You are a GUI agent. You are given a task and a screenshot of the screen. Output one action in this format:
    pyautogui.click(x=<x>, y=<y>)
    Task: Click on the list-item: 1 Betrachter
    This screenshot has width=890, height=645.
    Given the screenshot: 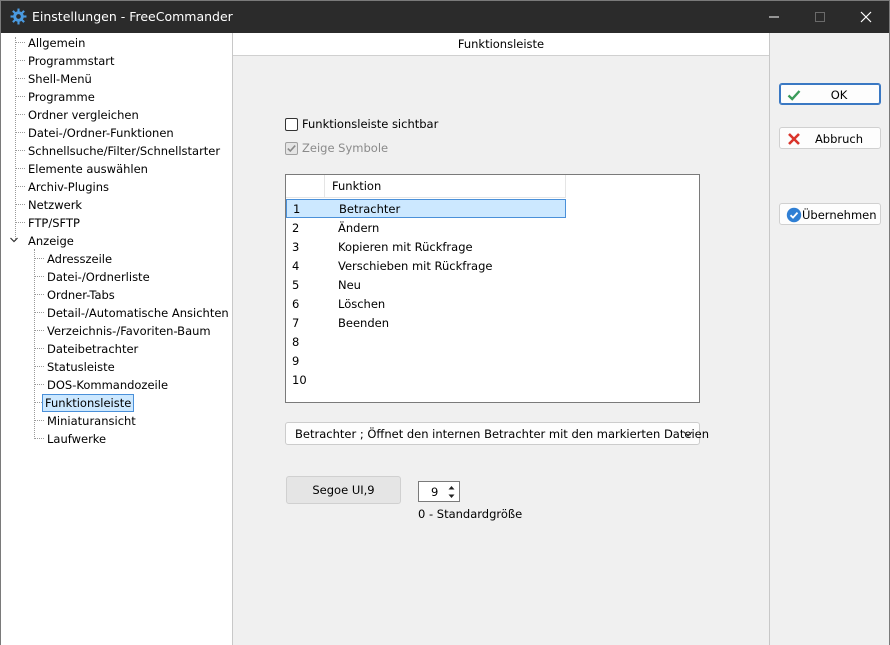 What is the action you would take?
    pyautogui.click(x=426, y=208)
    